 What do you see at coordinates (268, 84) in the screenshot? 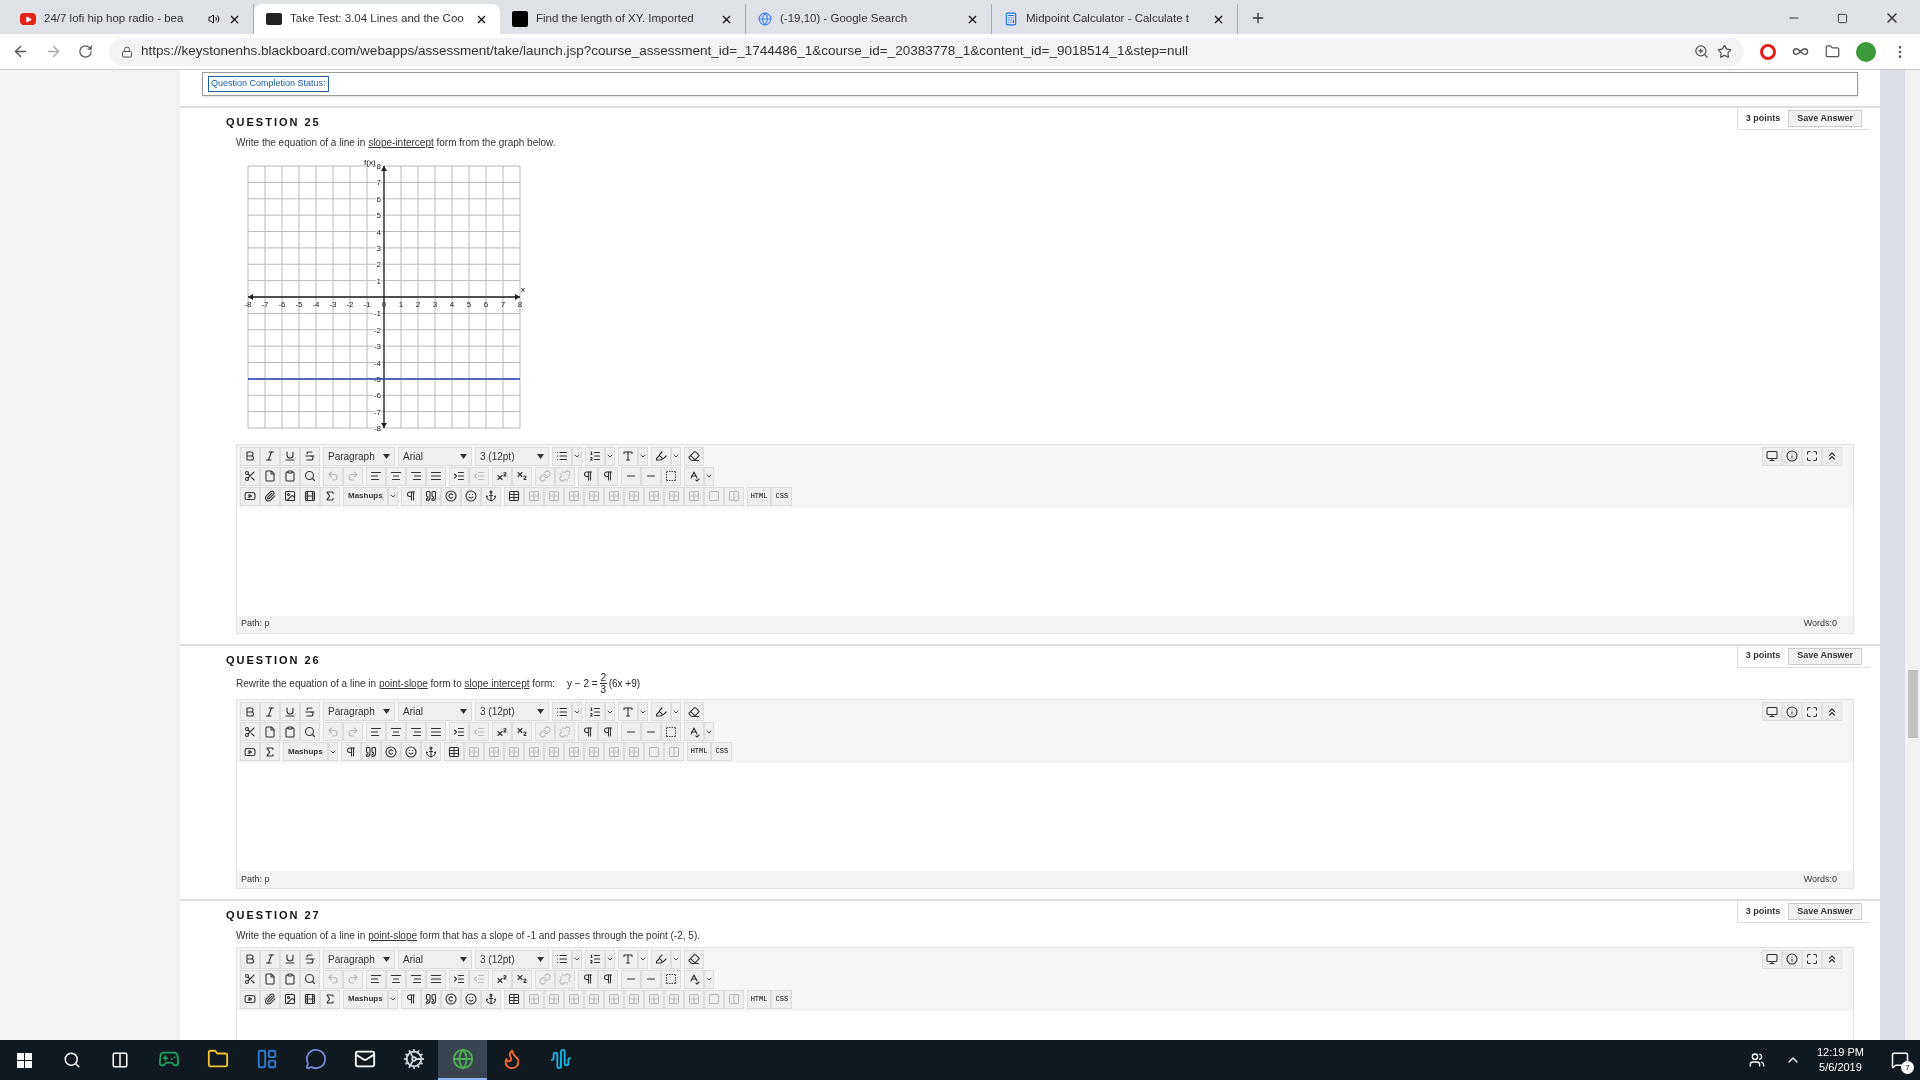
I see `completion-status-link: Question Completion Status:` at bounding box center [268, 84].